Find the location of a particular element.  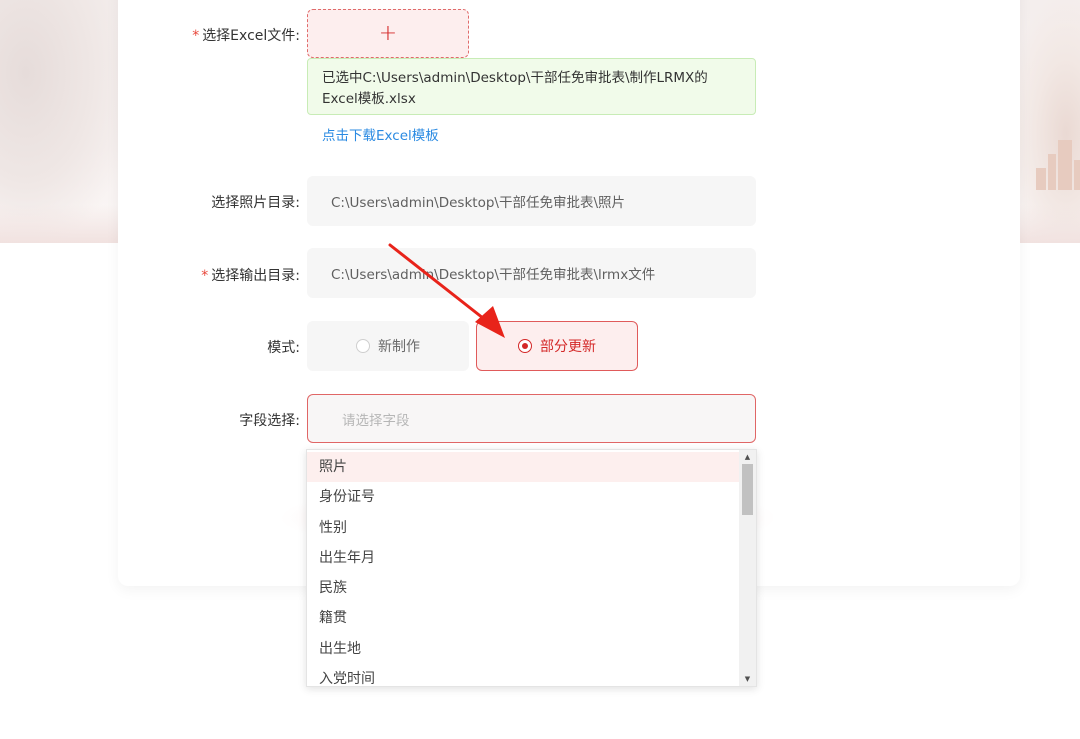

excel-file-label-text: 选择Excel文件: is located at coordinates (251, 36).